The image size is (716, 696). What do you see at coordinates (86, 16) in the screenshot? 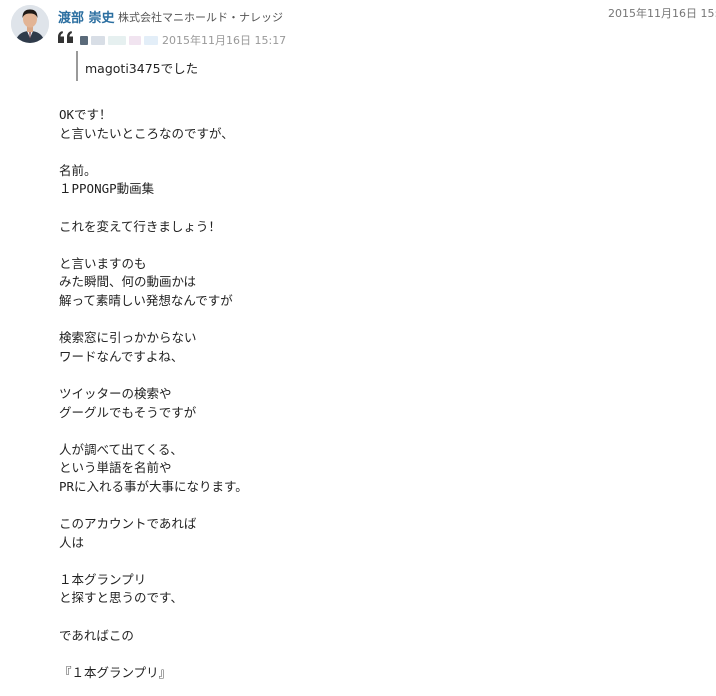
I see `author-name: 渡部 崇史` at bounding box center [86, 16].